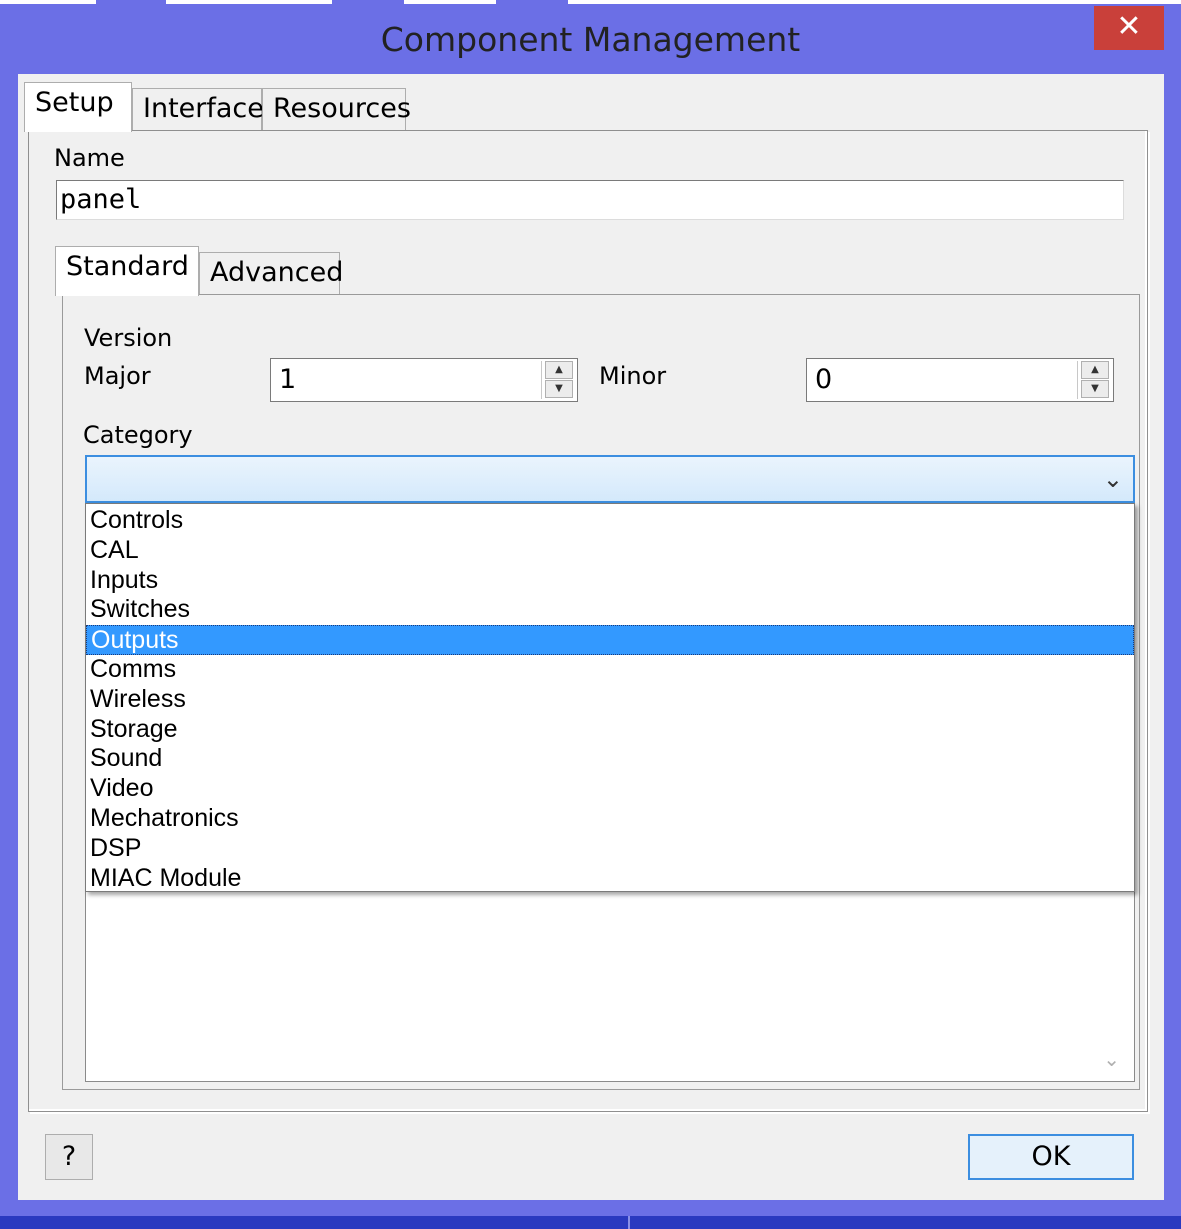 The image size is (1181, 1229). Describe the element at coordinates (424, 380) in the screenshot. I see `major-stepper: 1 ▲ ▼` at that location.